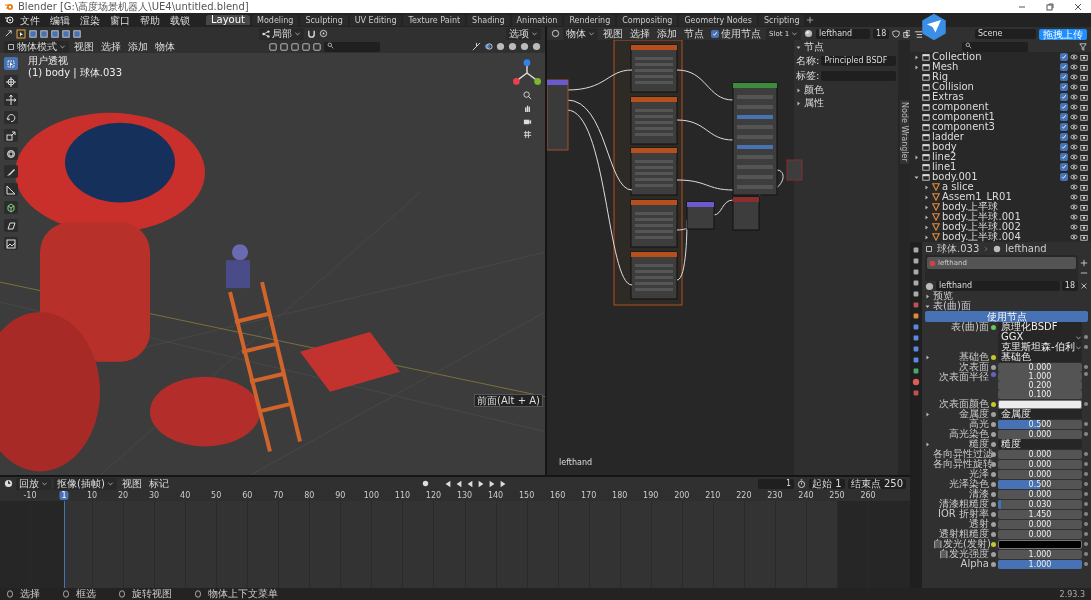 The image size is (1091, 600). Describe the element at coordinates (580, 33) in the screenshot. I see `shader-type-dropdown: 物体` at that location.